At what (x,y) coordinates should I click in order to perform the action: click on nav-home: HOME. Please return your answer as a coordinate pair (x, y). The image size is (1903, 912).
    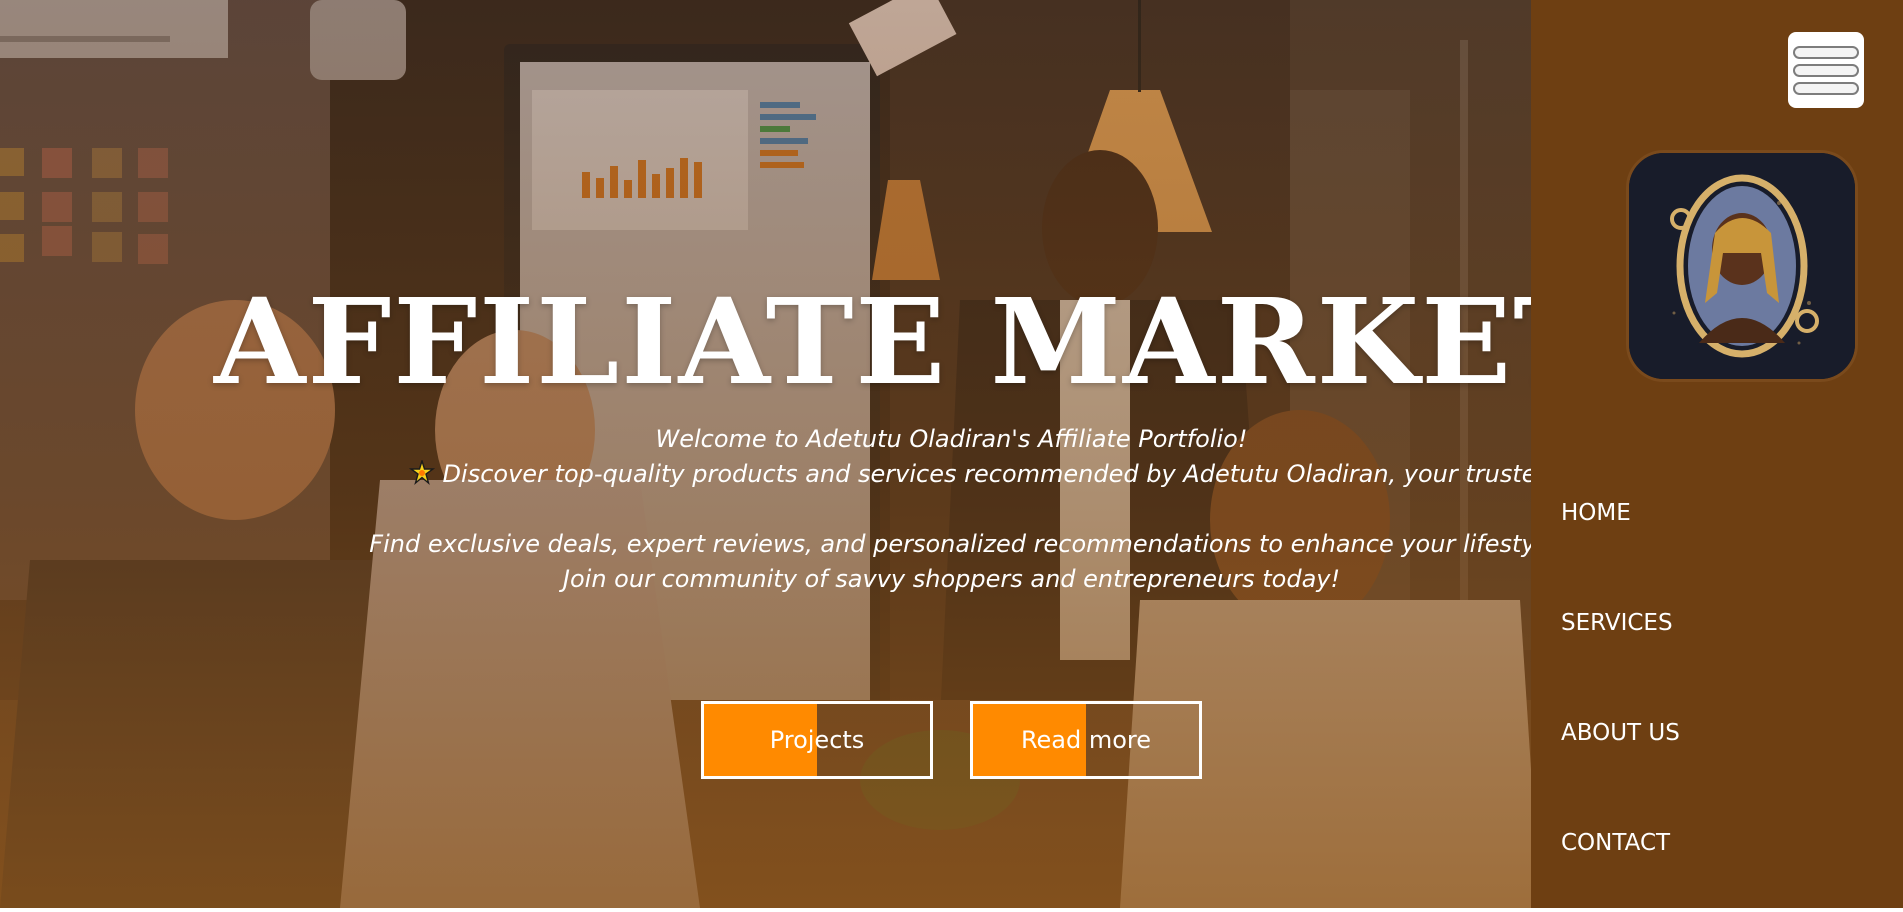
    Looking at the image, I should click on (1596, 513).